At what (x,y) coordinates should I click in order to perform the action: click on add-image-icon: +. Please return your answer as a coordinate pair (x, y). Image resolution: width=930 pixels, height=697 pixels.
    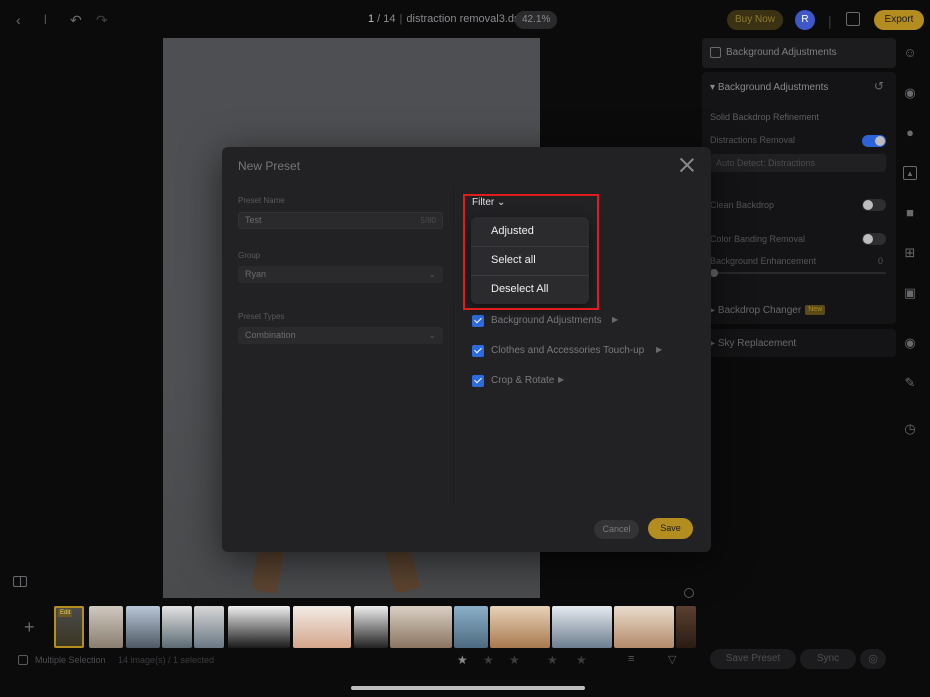
    Looking at the image, I should click on (29, 627).